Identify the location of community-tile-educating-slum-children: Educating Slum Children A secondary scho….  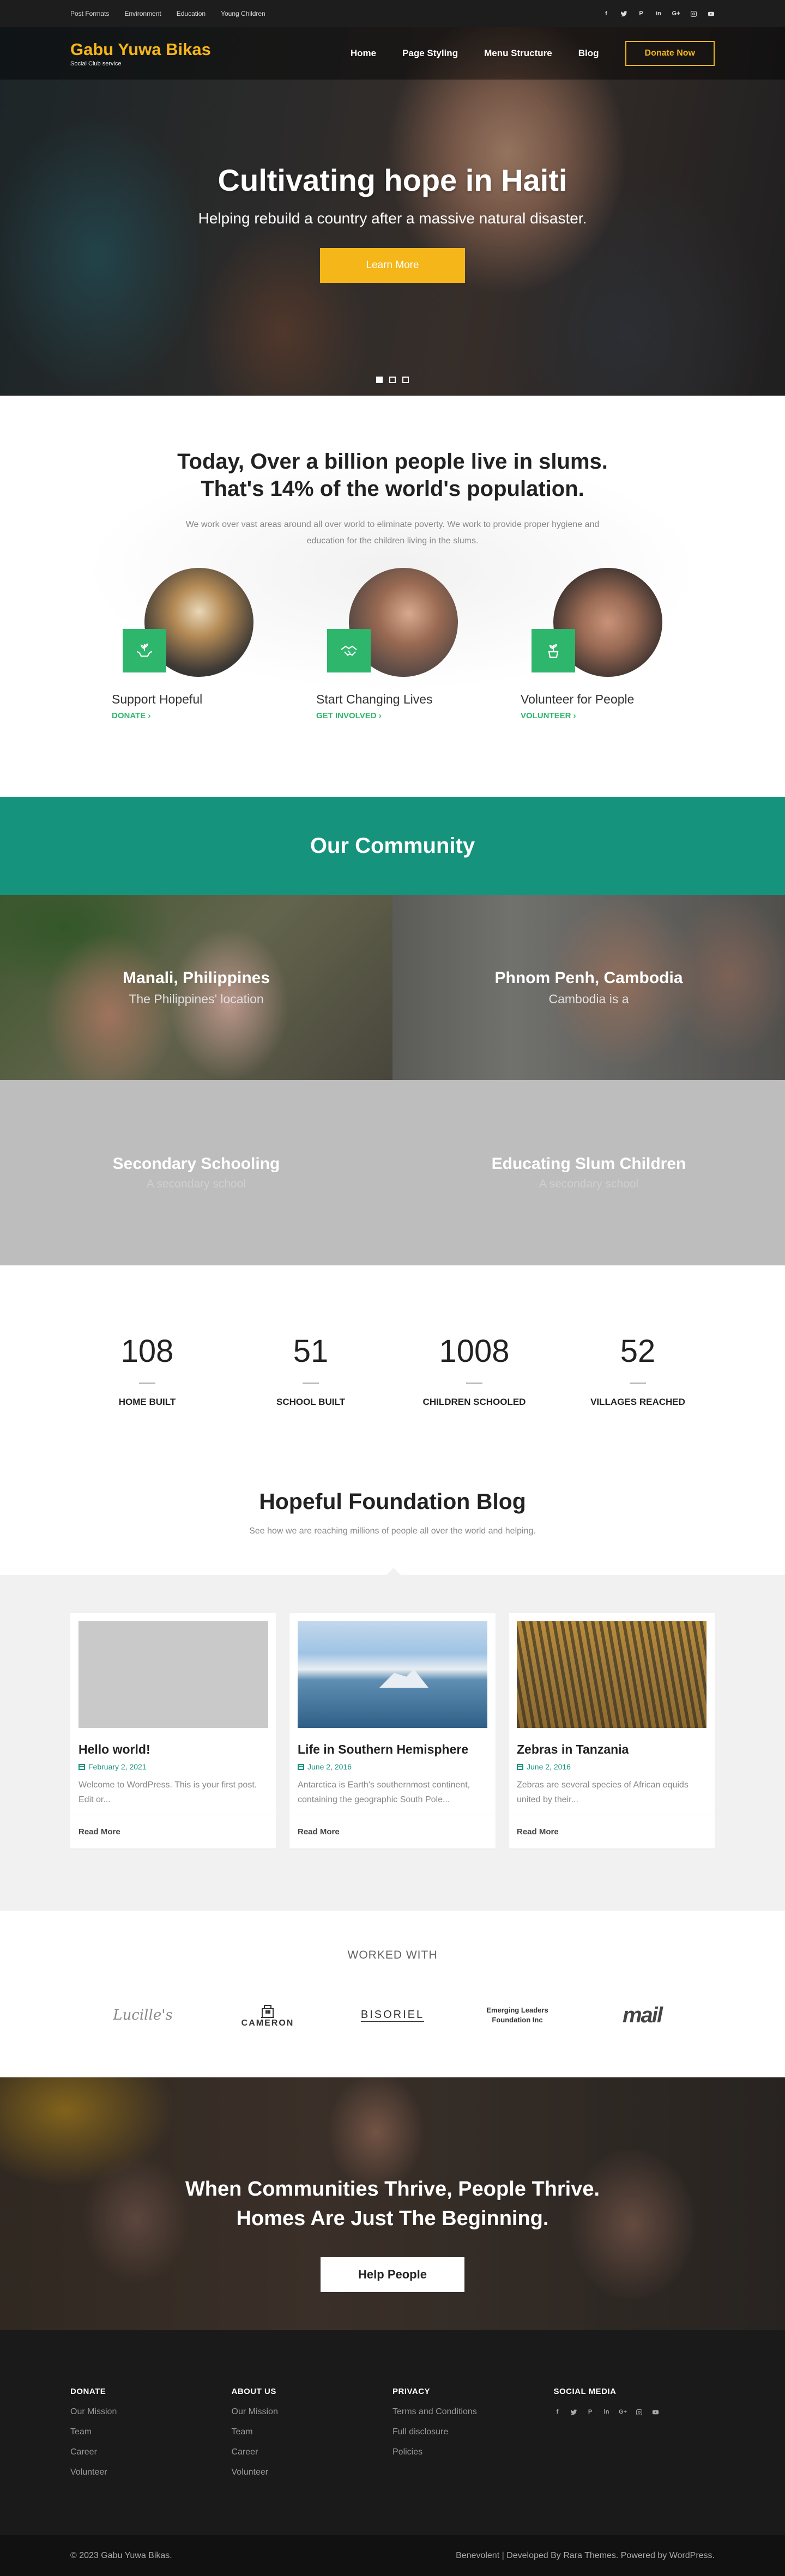
(588, 1172).